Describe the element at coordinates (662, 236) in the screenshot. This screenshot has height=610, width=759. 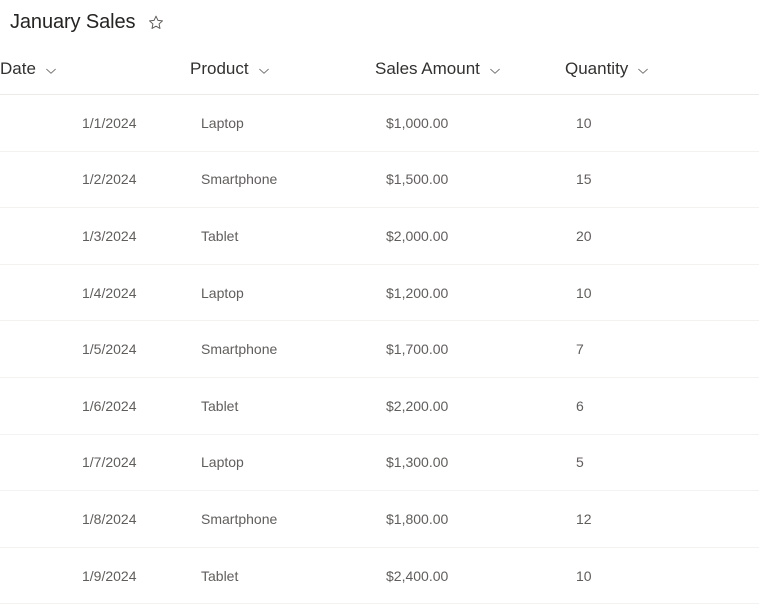
I see `cell-quantity: 20` at that location.